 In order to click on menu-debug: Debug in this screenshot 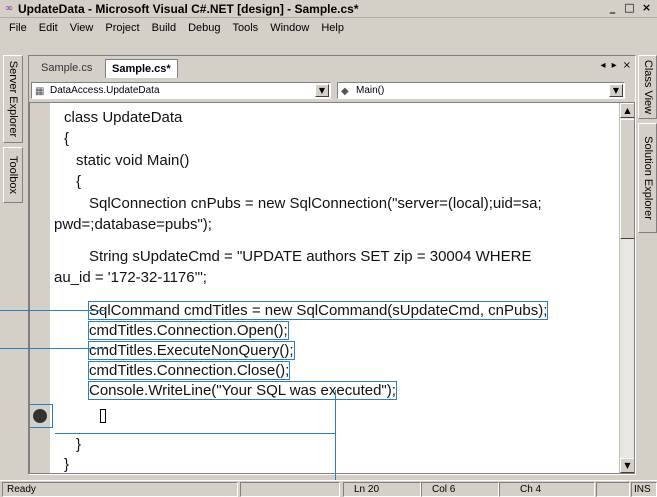, I will do `click(204, 28)`.